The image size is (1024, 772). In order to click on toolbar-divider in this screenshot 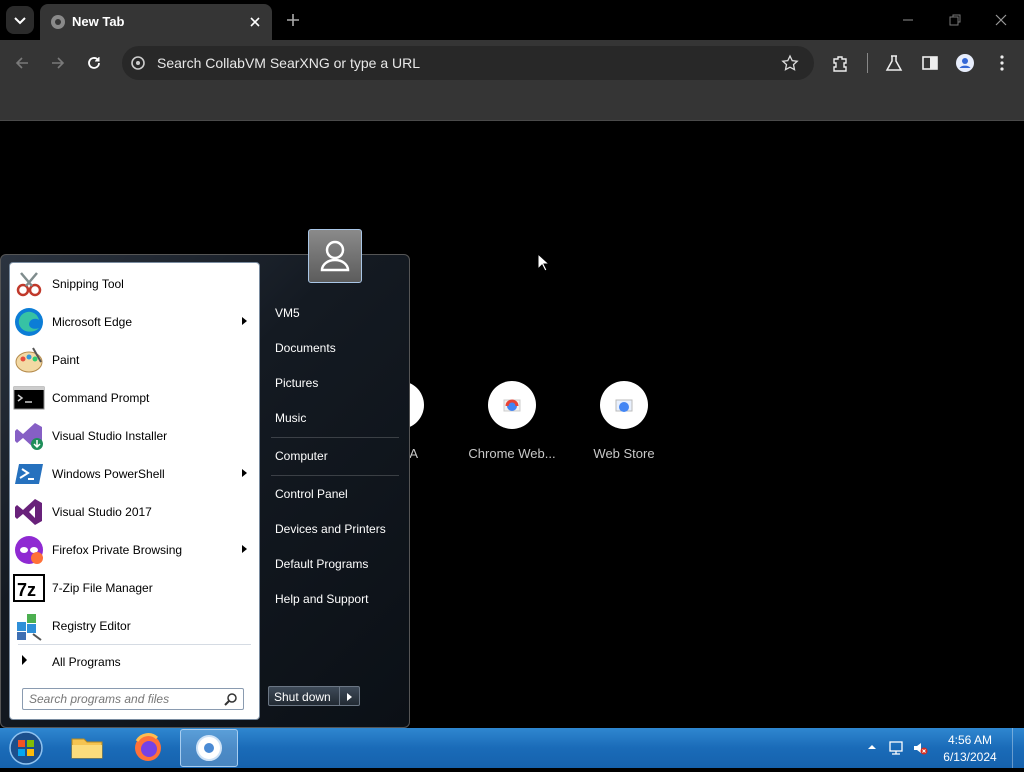, I will do `click(867, 63)`.